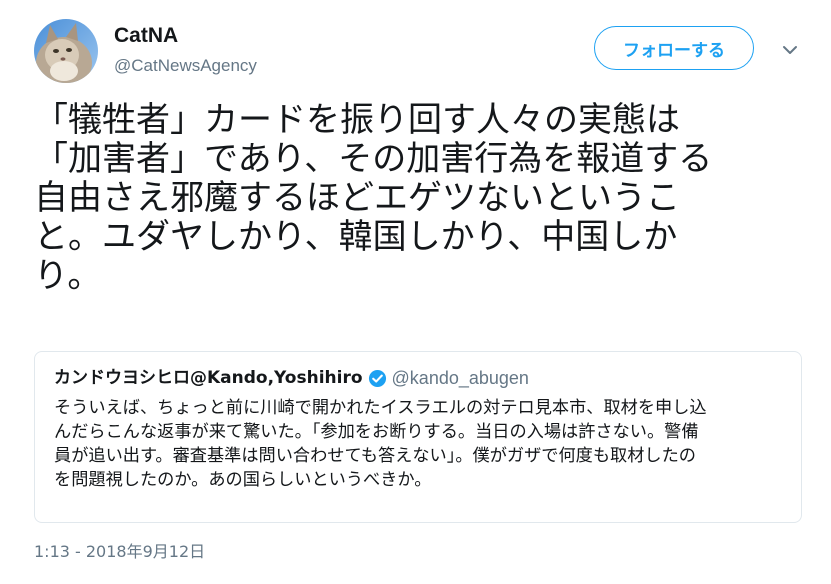  I want to click on author-handle: @CatNewsAgency, so click(185, 66).